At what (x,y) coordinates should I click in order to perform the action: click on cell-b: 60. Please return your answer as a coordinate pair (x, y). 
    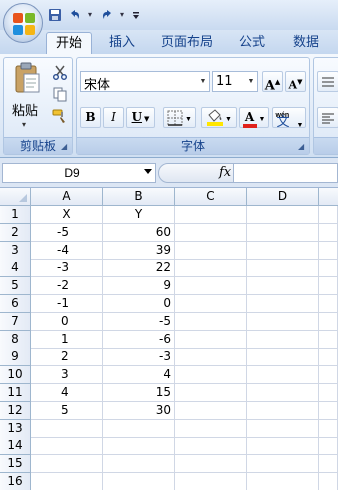
    Looking at the image, I should click on (139, 232).